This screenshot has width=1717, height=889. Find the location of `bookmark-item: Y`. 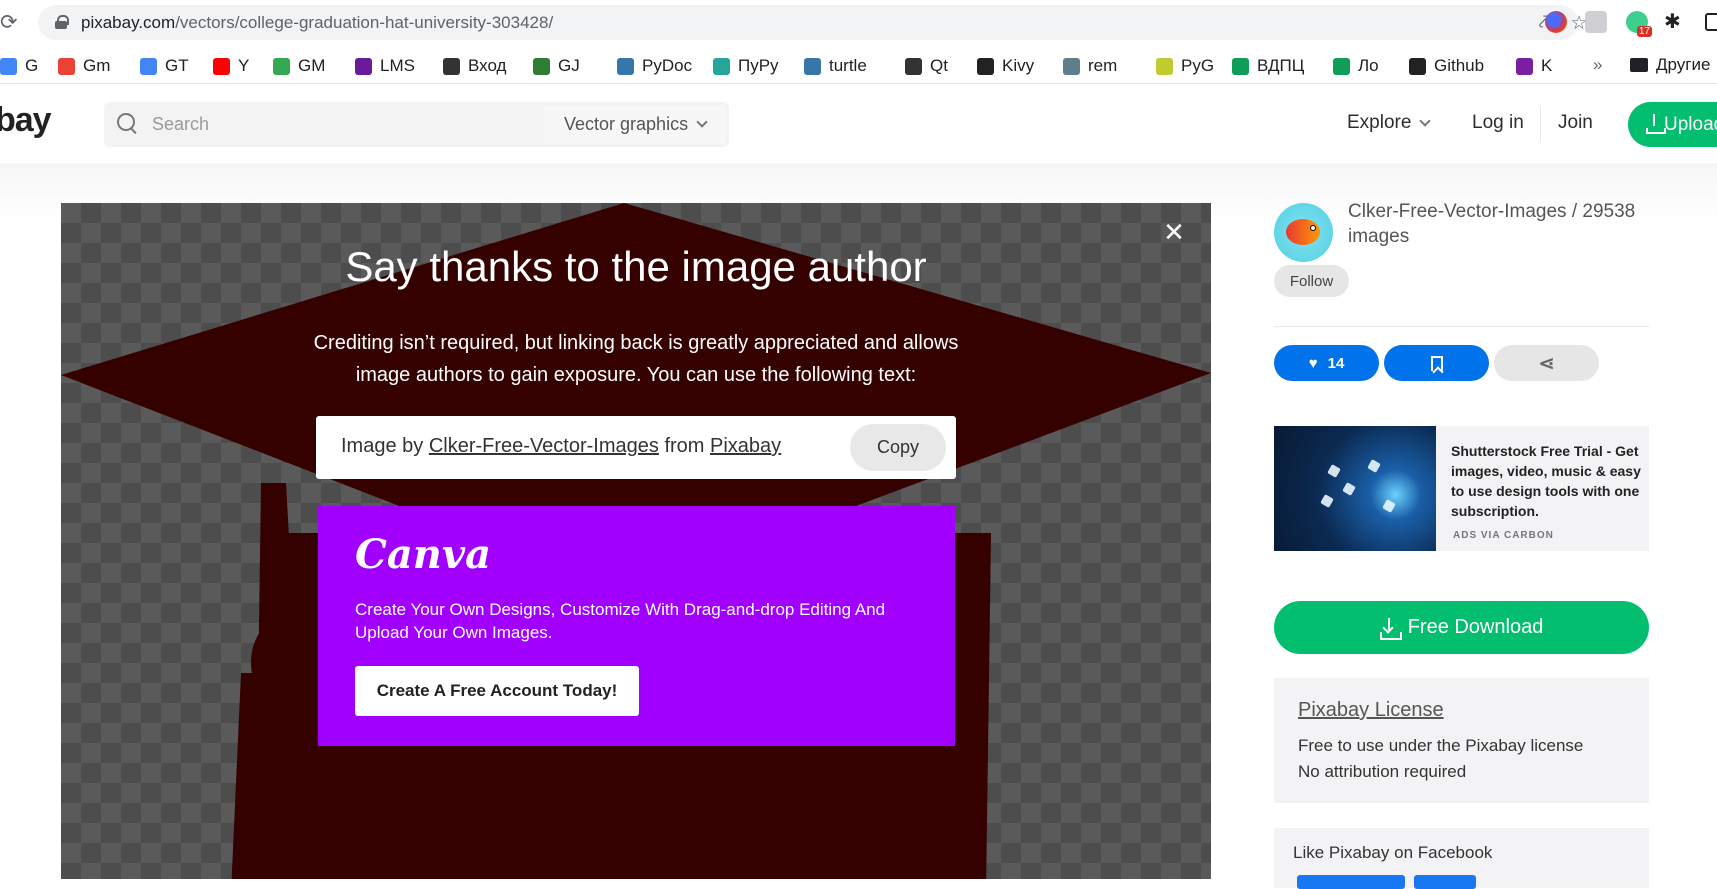

bookmark-item: Y is located at coordinates (231, 66).